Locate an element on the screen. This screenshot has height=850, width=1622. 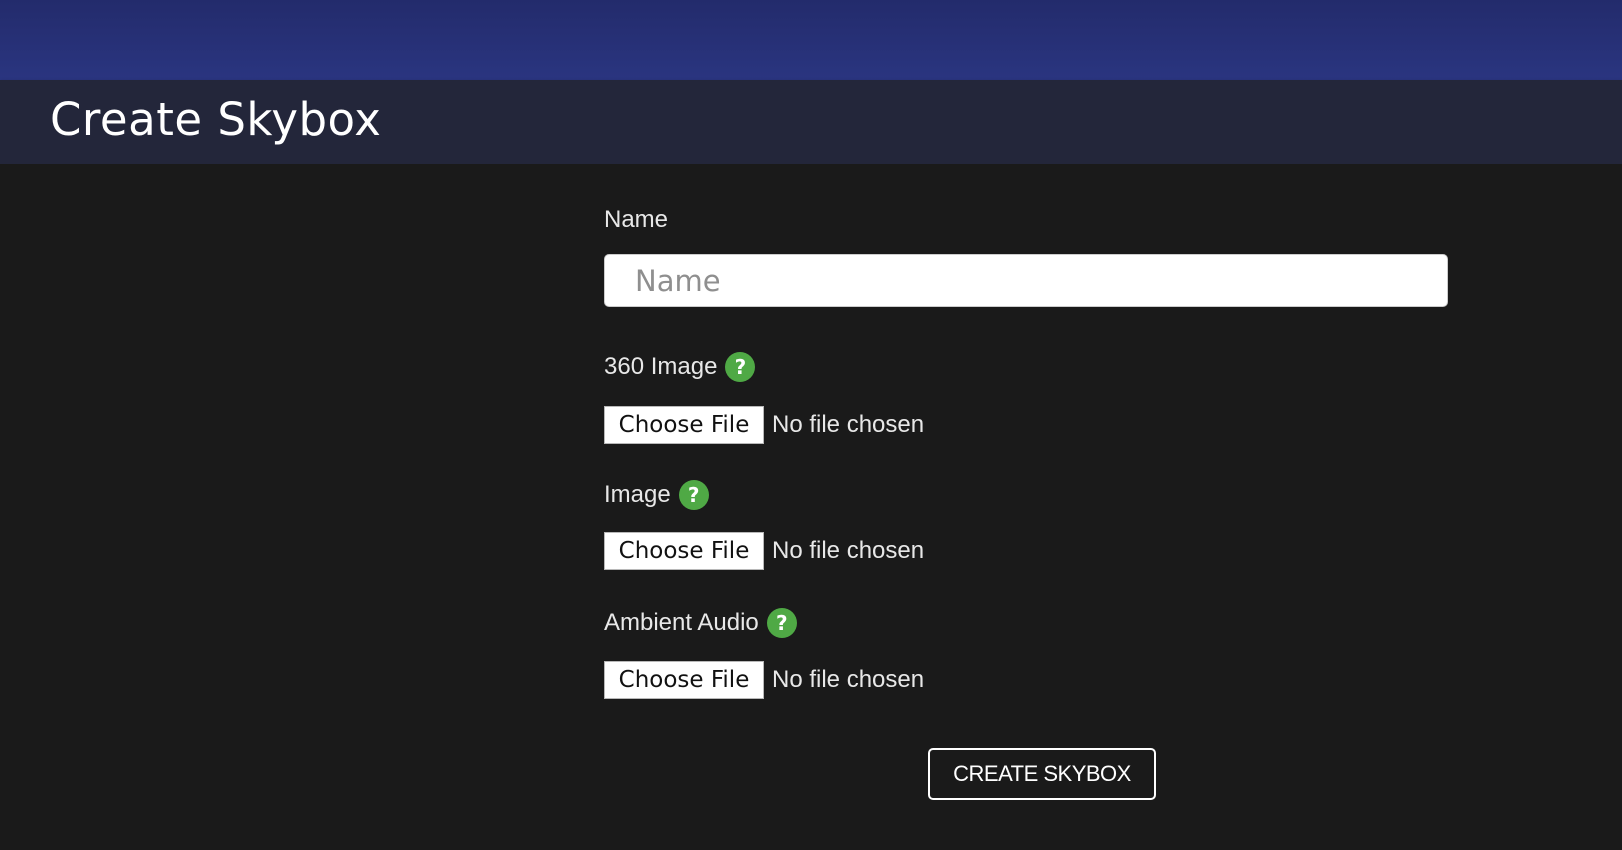
image360-label: 360 Image ? is located at coordinates (680, 367).